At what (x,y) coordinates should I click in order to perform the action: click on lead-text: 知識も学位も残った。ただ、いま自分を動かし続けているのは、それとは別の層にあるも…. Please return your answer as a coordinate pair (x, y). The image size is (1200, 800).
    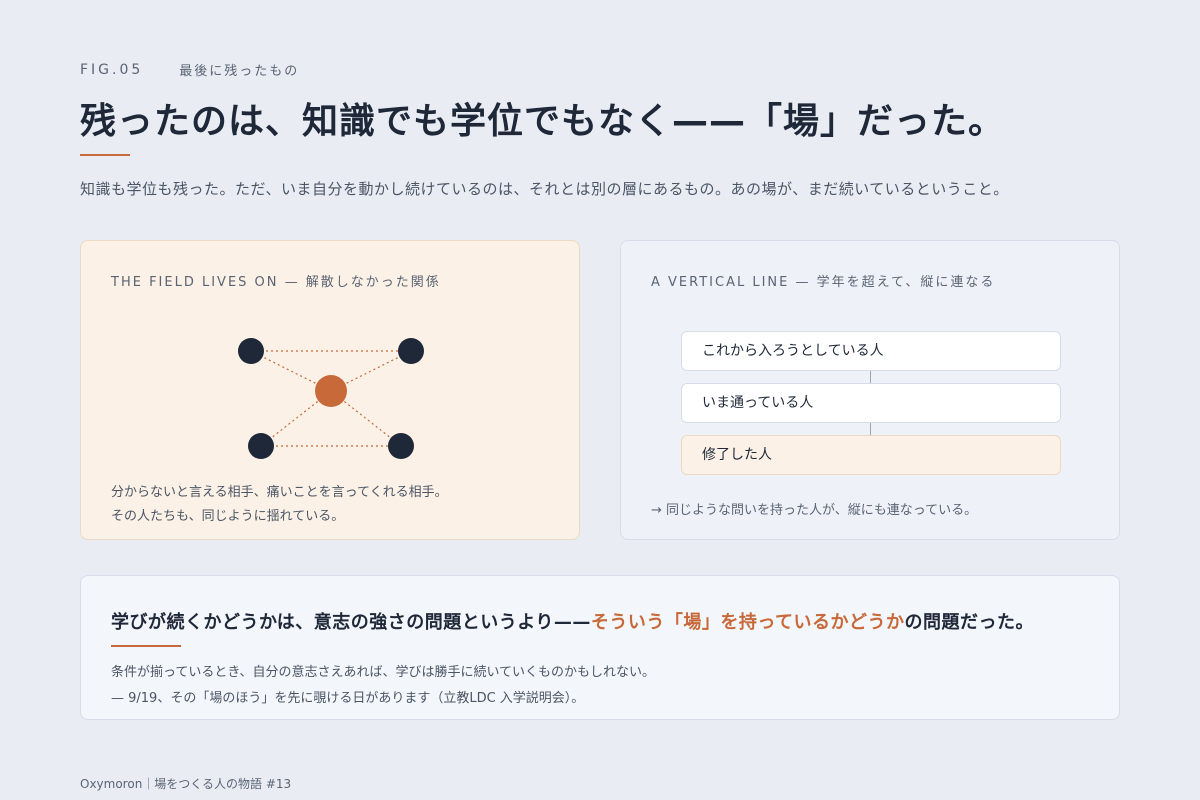
    Looking at the image, I should click on (544, 189).